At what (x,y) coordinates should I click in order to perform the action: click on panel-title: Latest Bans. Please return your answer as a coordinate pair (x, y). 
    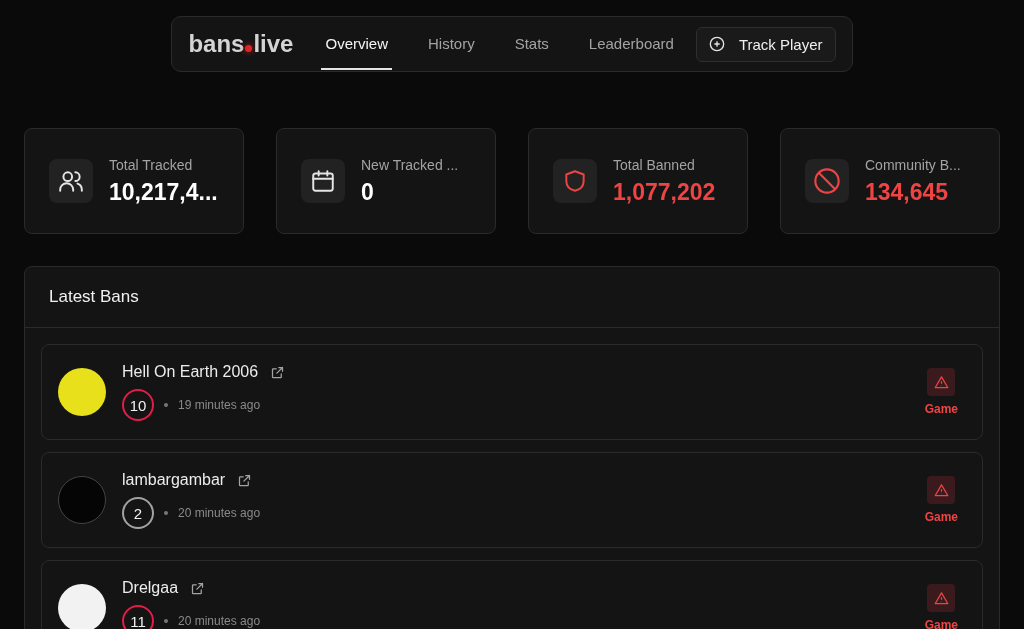
    Looking at the image, I should click on (94, 296).